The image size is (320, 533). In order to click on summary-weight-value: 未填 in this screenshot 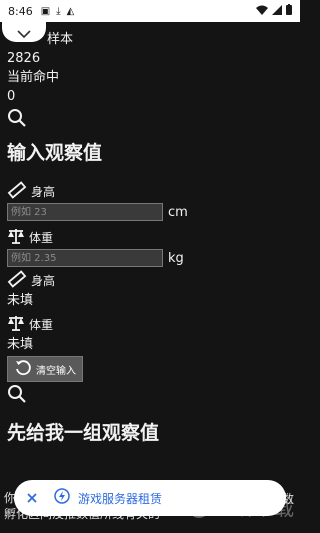, I will do `click(20, 344)`.